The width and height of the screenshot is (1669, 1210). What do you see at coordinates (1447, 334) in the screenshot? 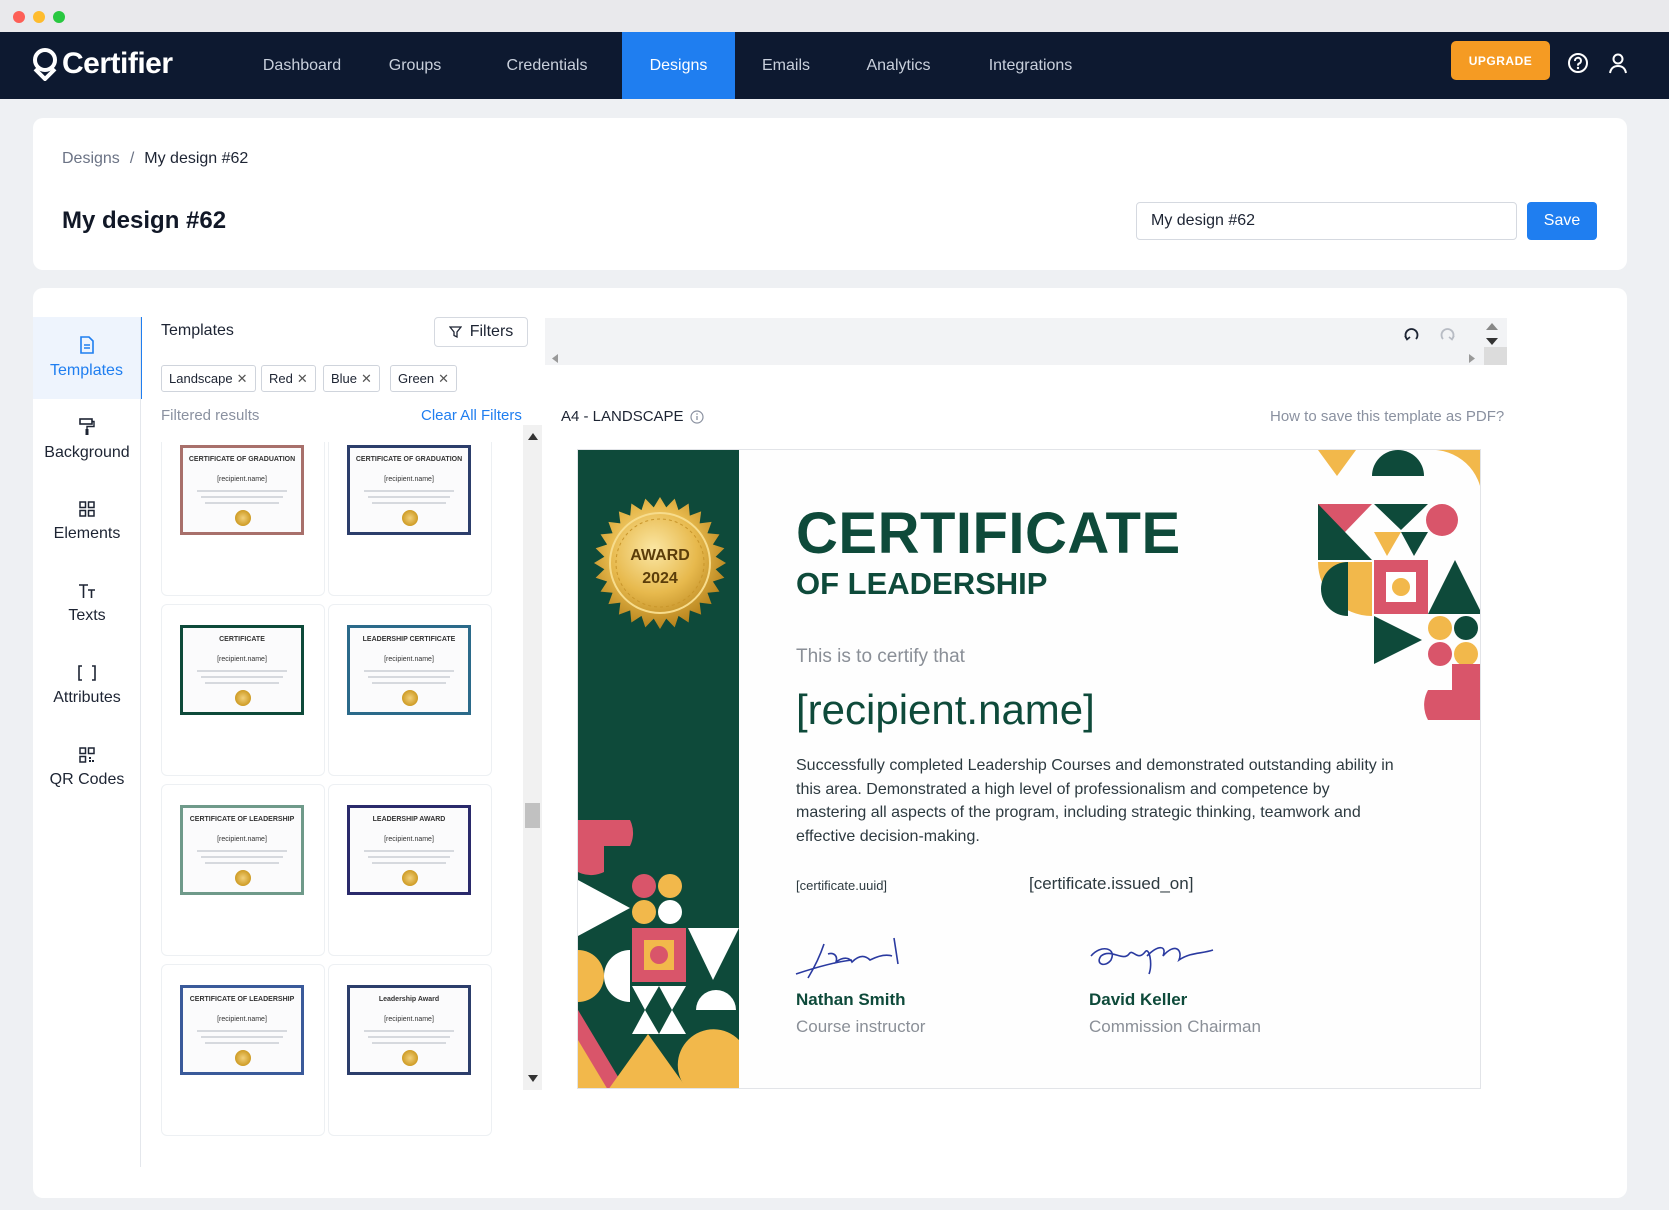
I see `redo-icon` at bounding box center [1447, 334].